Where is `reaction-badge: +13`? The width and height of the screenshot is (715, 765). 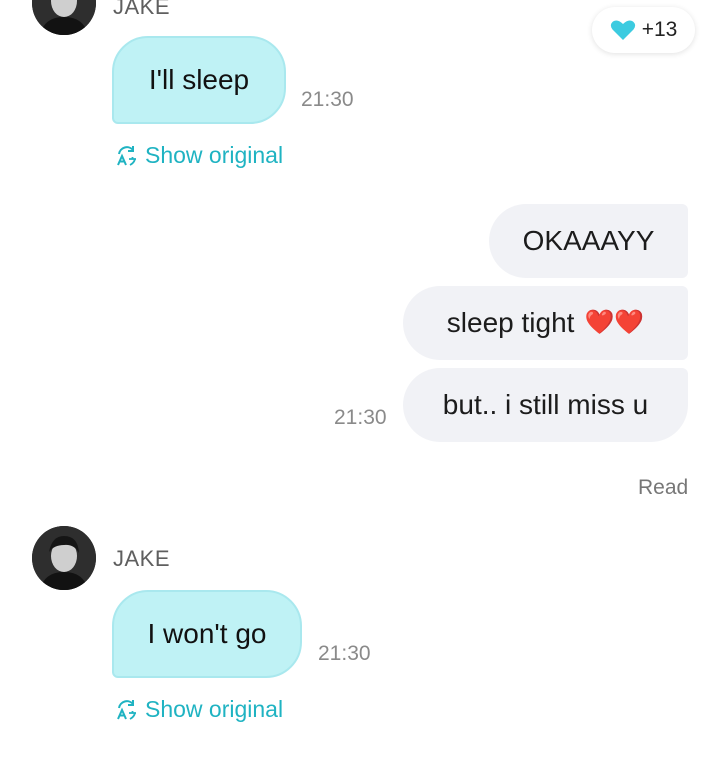 reaction-badge: +13 is located at coordinates (643, 30).